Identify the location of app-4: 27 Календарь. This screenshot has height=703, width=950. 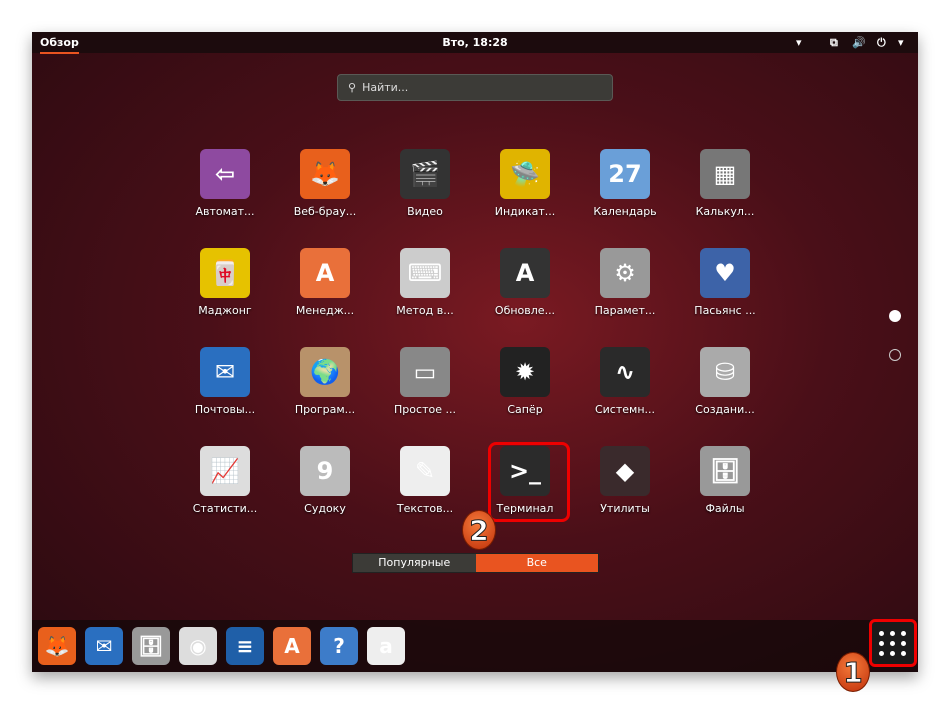
(625, 190).